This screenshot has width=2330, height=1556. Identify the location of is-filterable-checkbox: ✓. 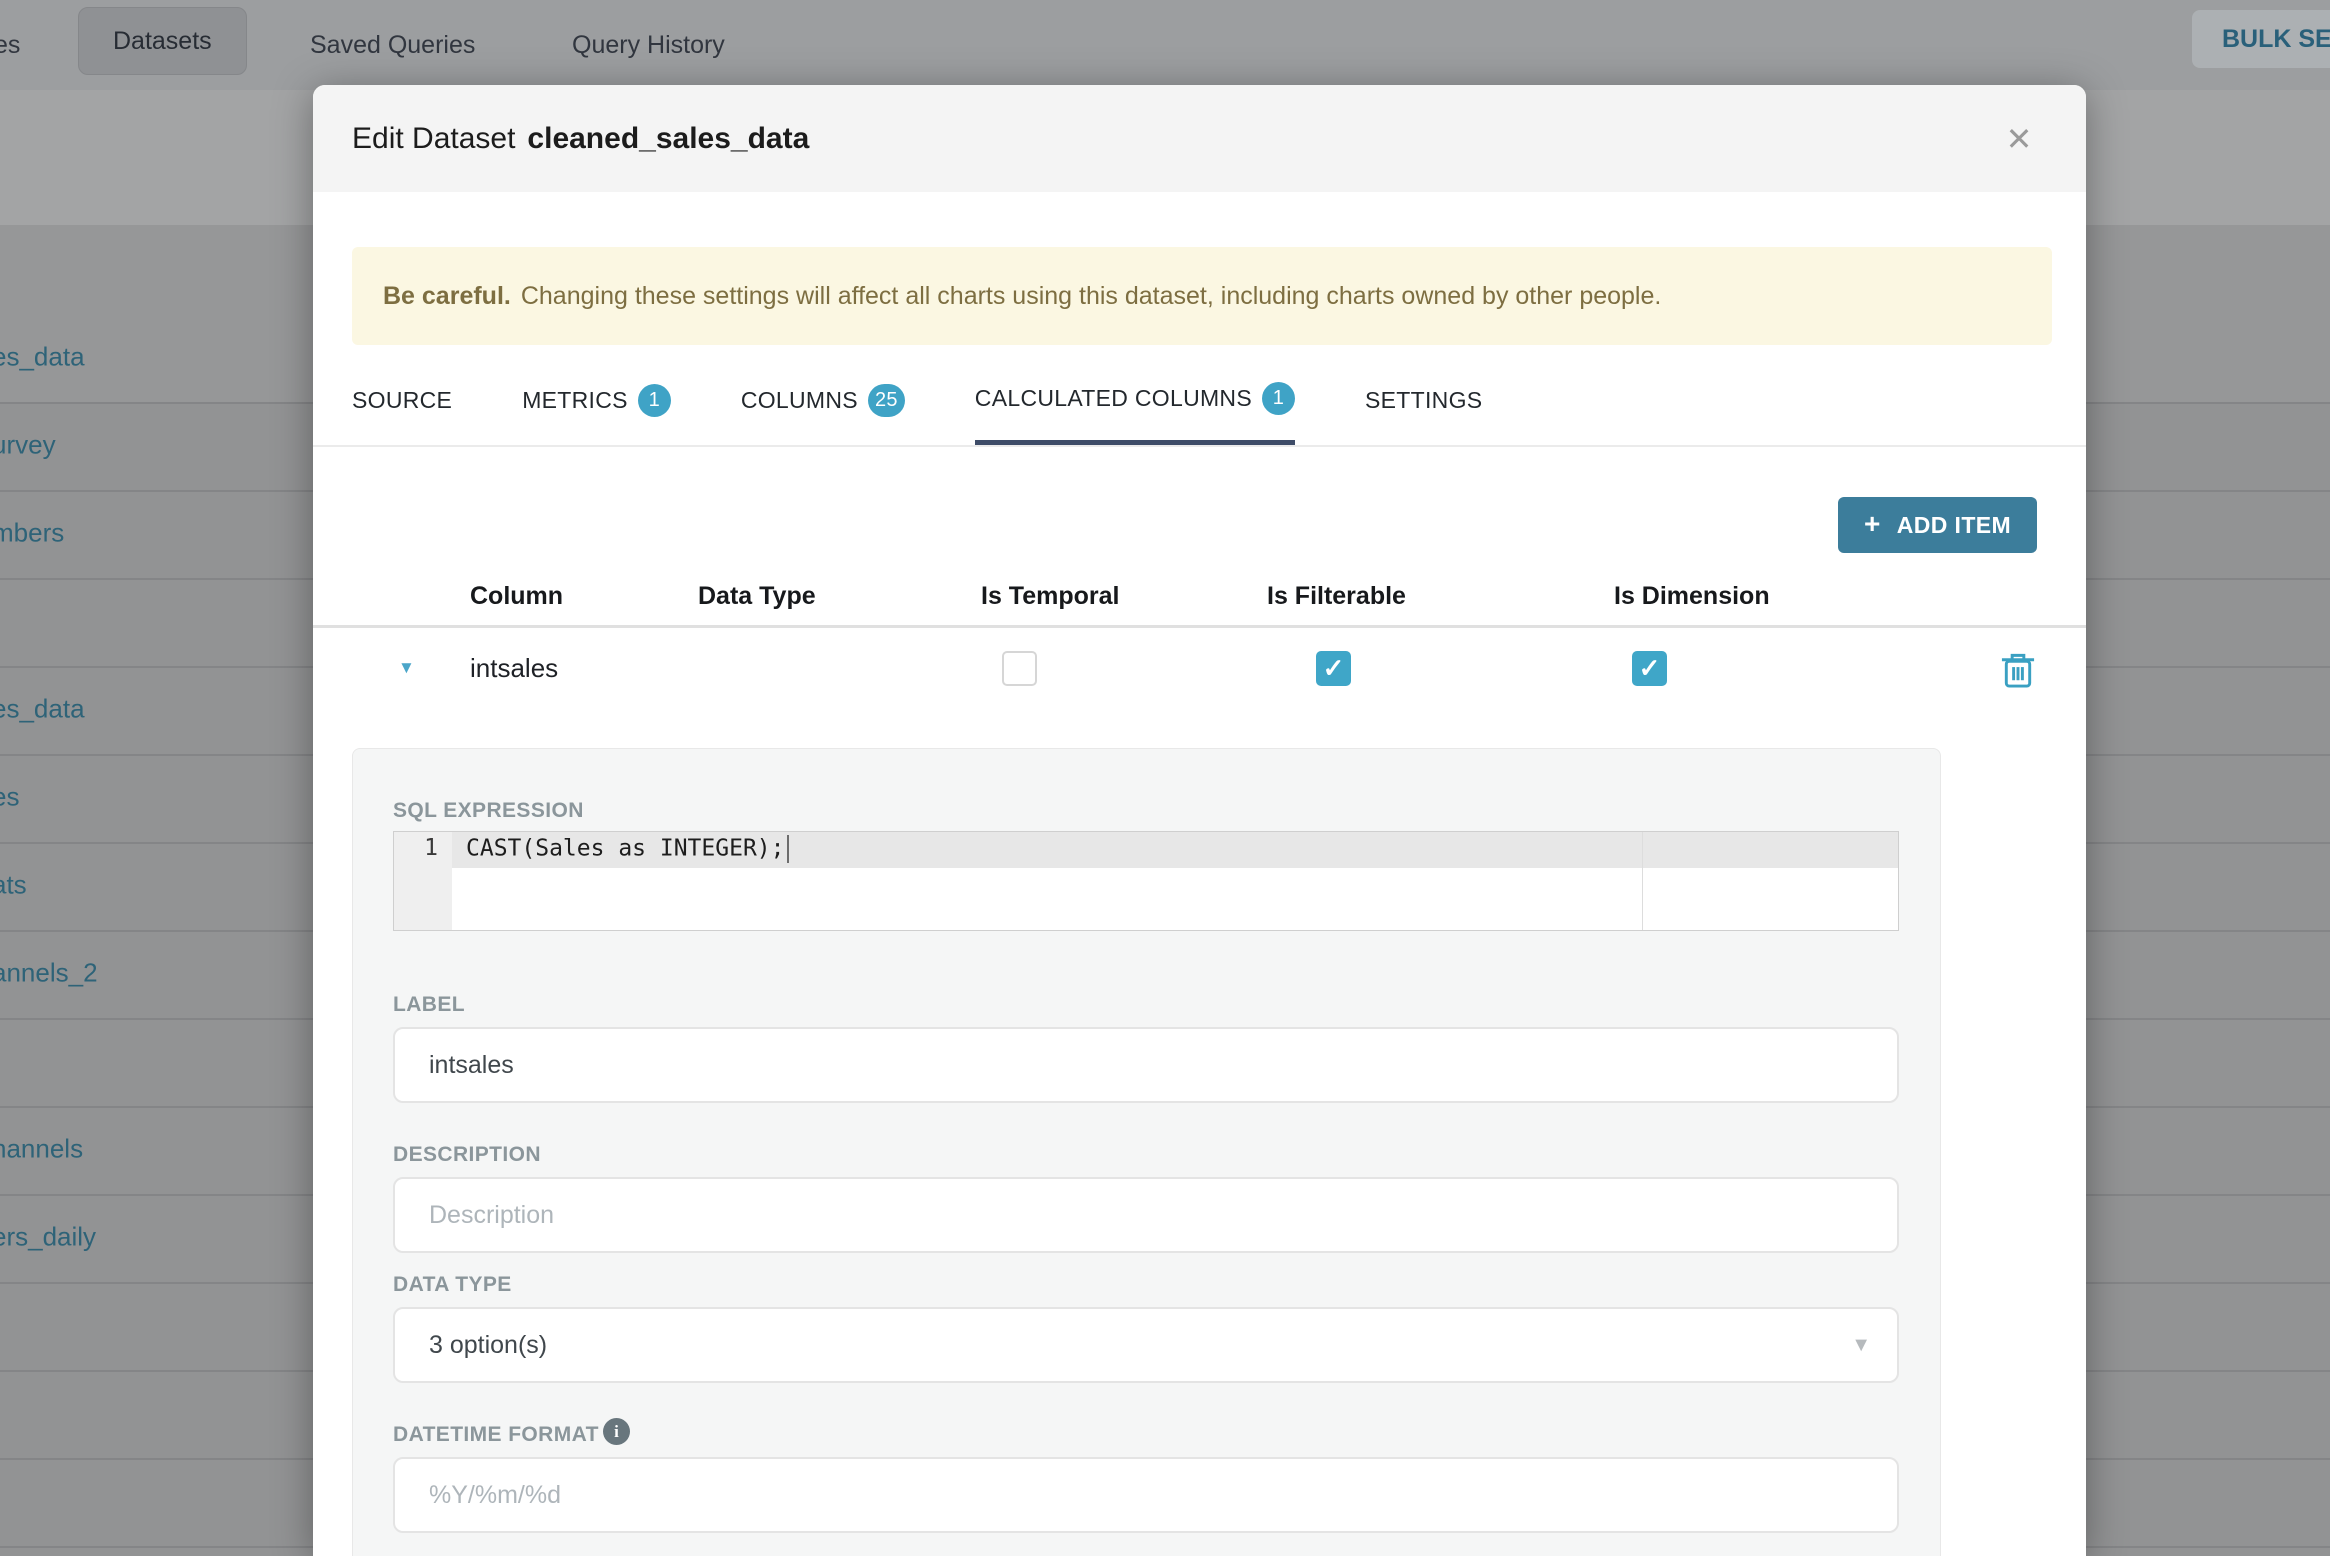
(1333, 668).